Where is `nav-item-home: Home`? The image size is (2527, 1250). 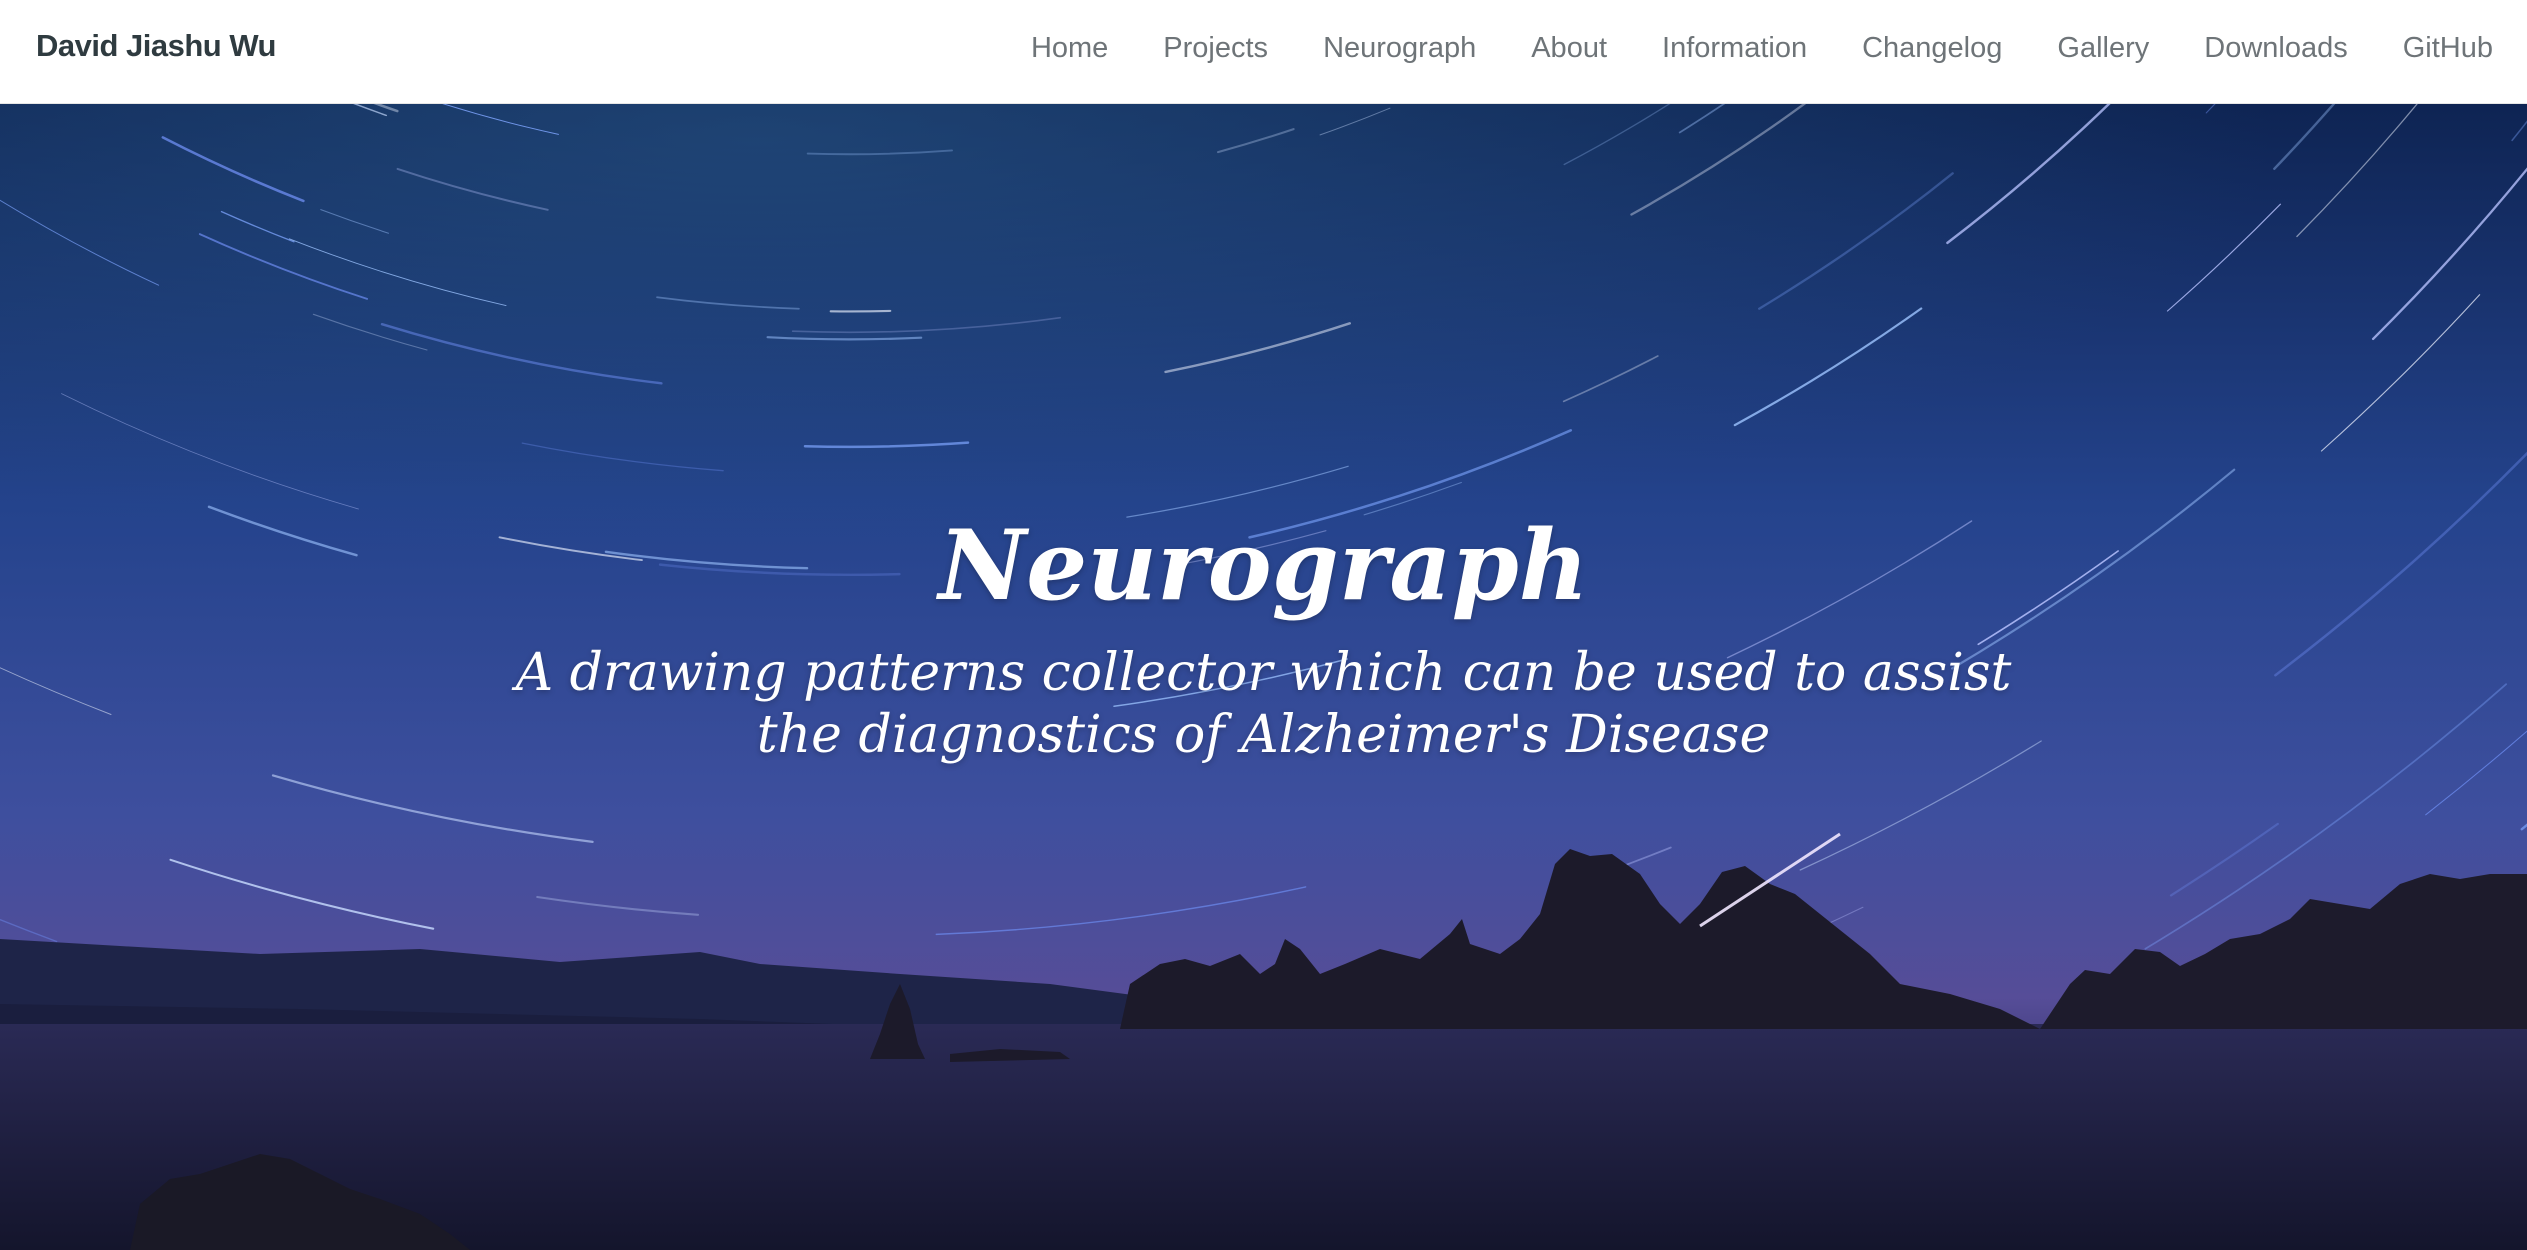 nav-item-home: Home is located at coordinates (1069, 48).